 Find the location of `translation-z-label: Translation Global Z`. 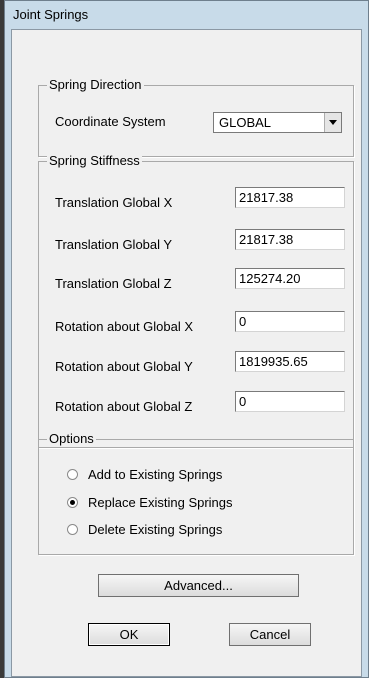

translation-z-label: Translation Global Z is located at coordinates (113, 283).